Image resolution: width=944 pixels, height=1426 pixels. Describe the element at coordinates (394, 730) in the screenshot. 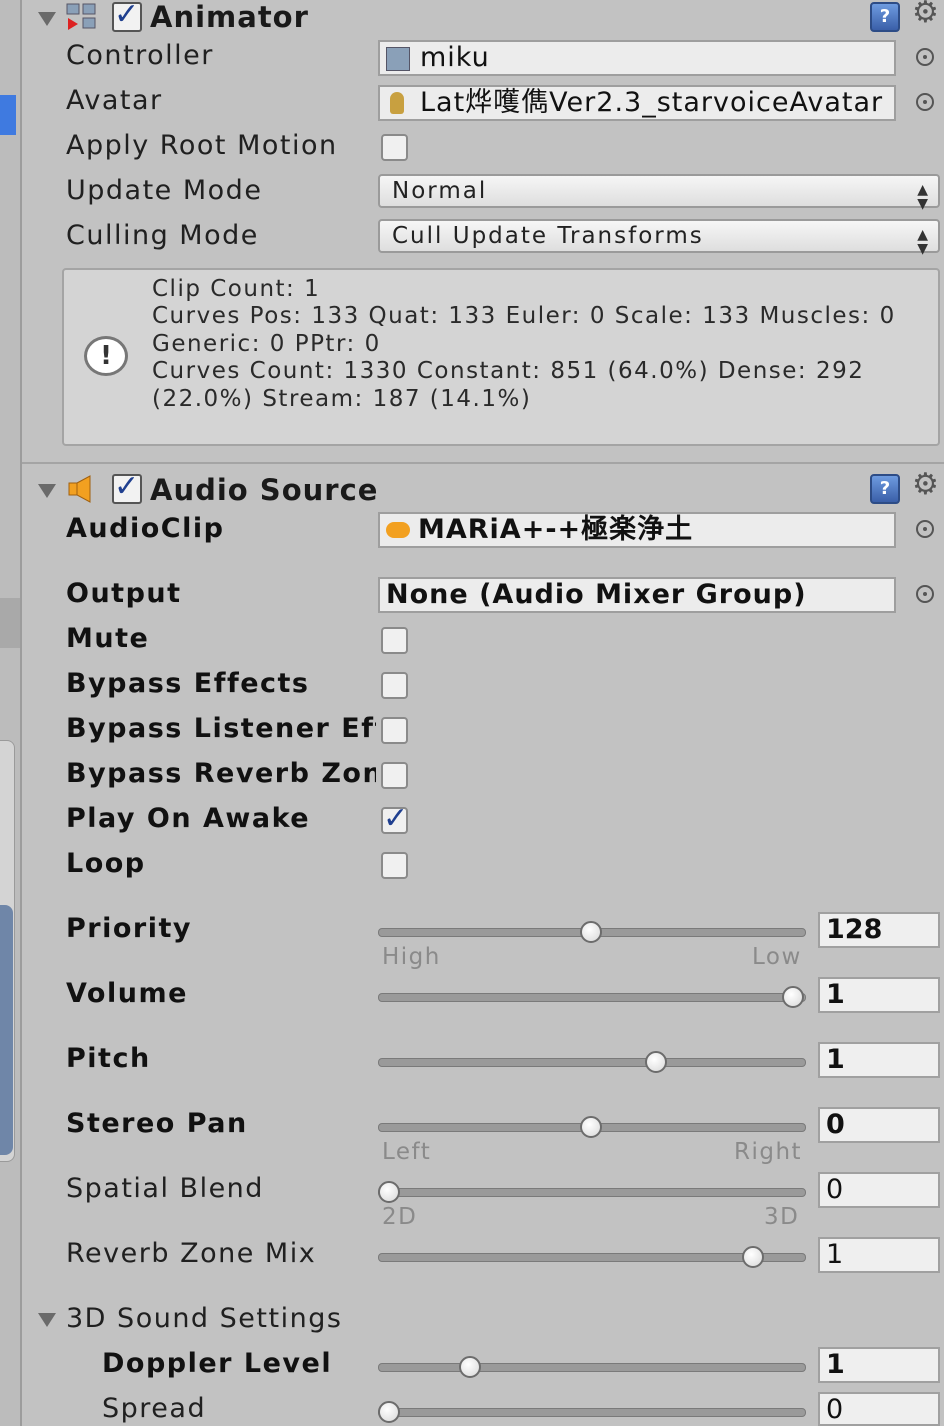

I see `bypass-listener-effects-checkbox` at that location.